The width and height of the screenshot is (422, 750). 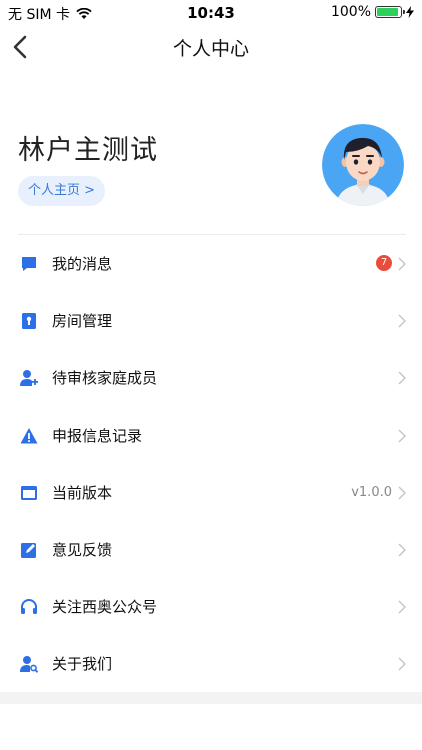 I want to click on menu-item-label: 申报信息记录, so click(x=97, y=435).